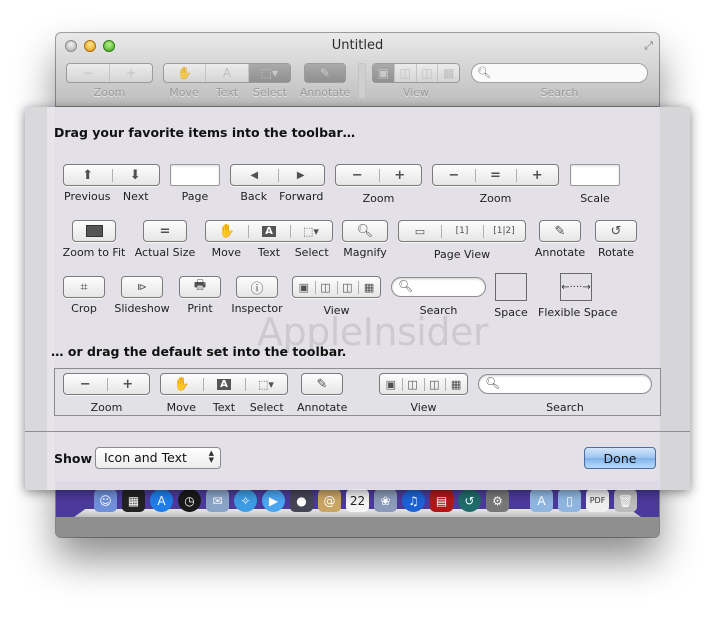 The width and height of the screenshot is (715, 617). I want to click on iphoto-icon: ❀, so click(385, 500).